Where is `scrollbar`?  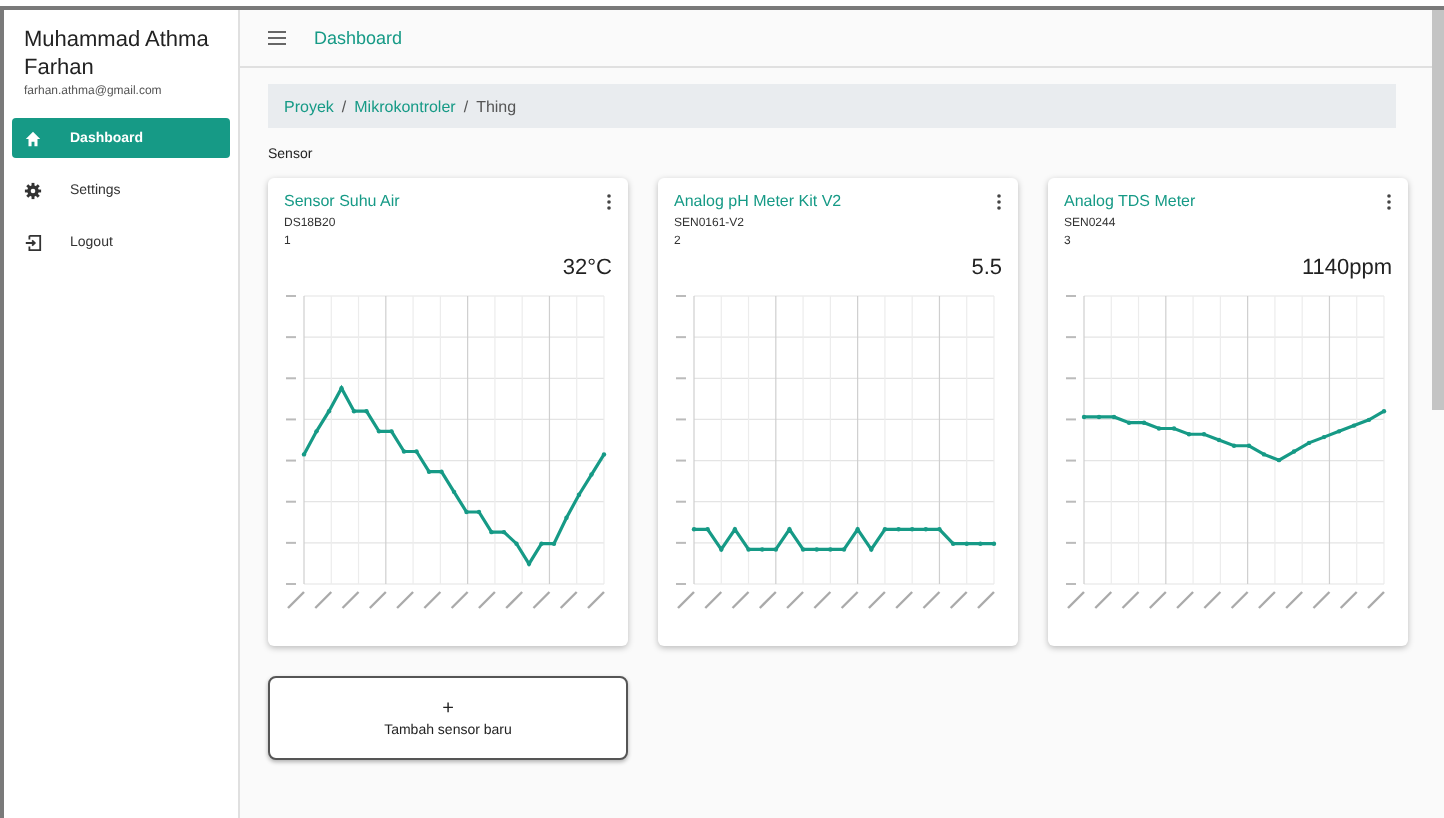 scrollbar is located at coordinates (1438, 210).